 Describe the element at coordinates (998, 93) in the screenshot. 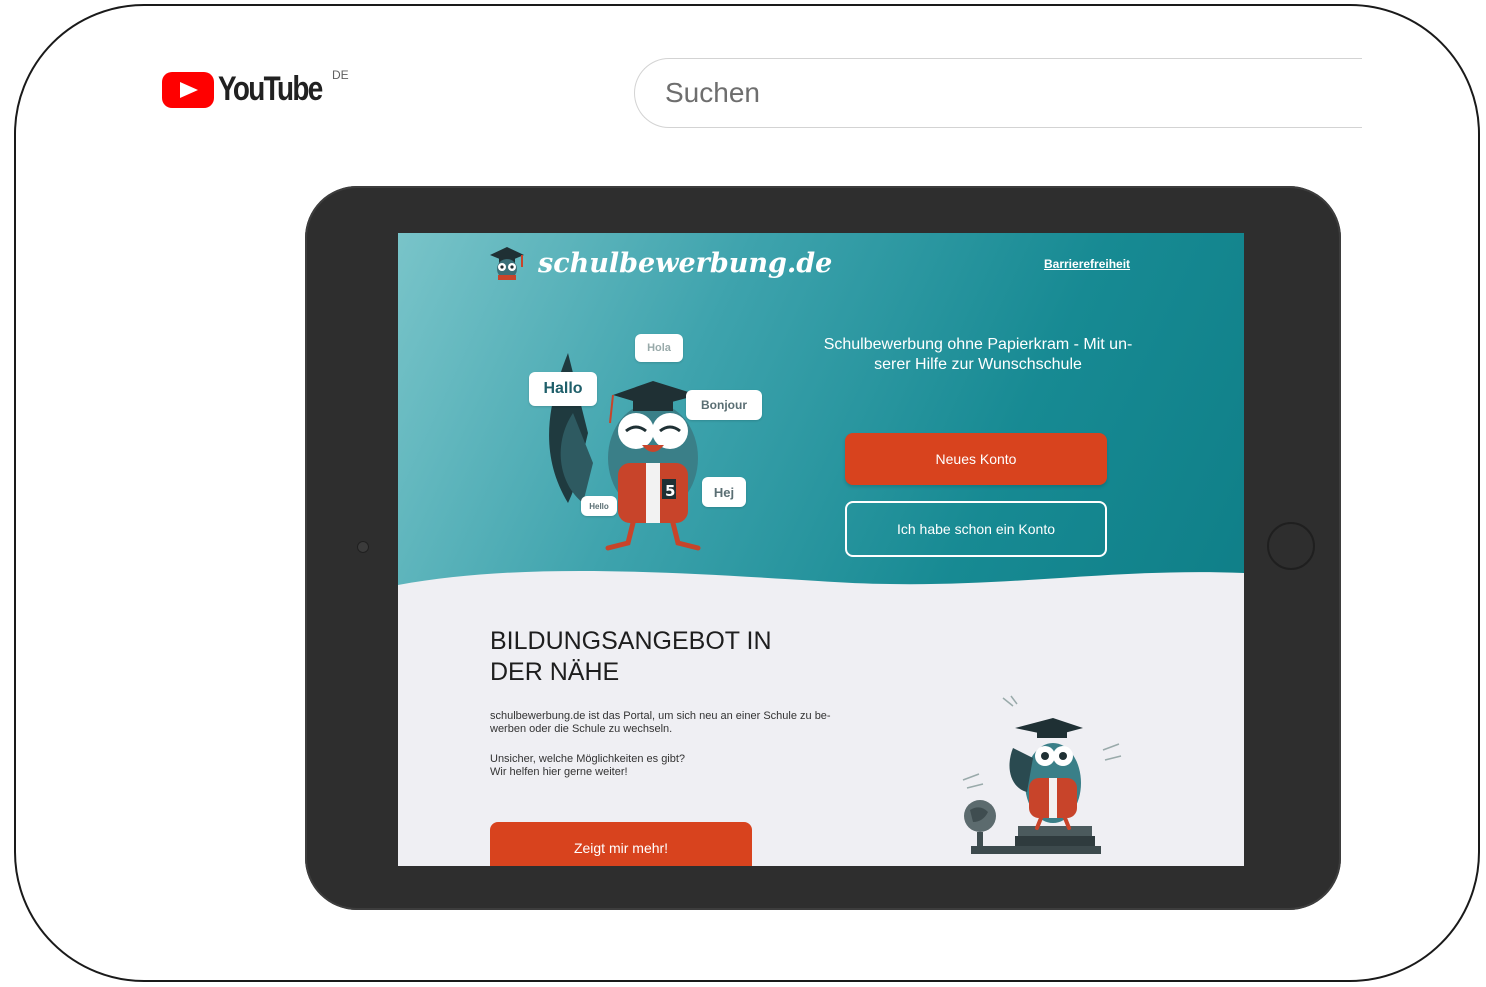

I see `search-input: Suchen` at that location.